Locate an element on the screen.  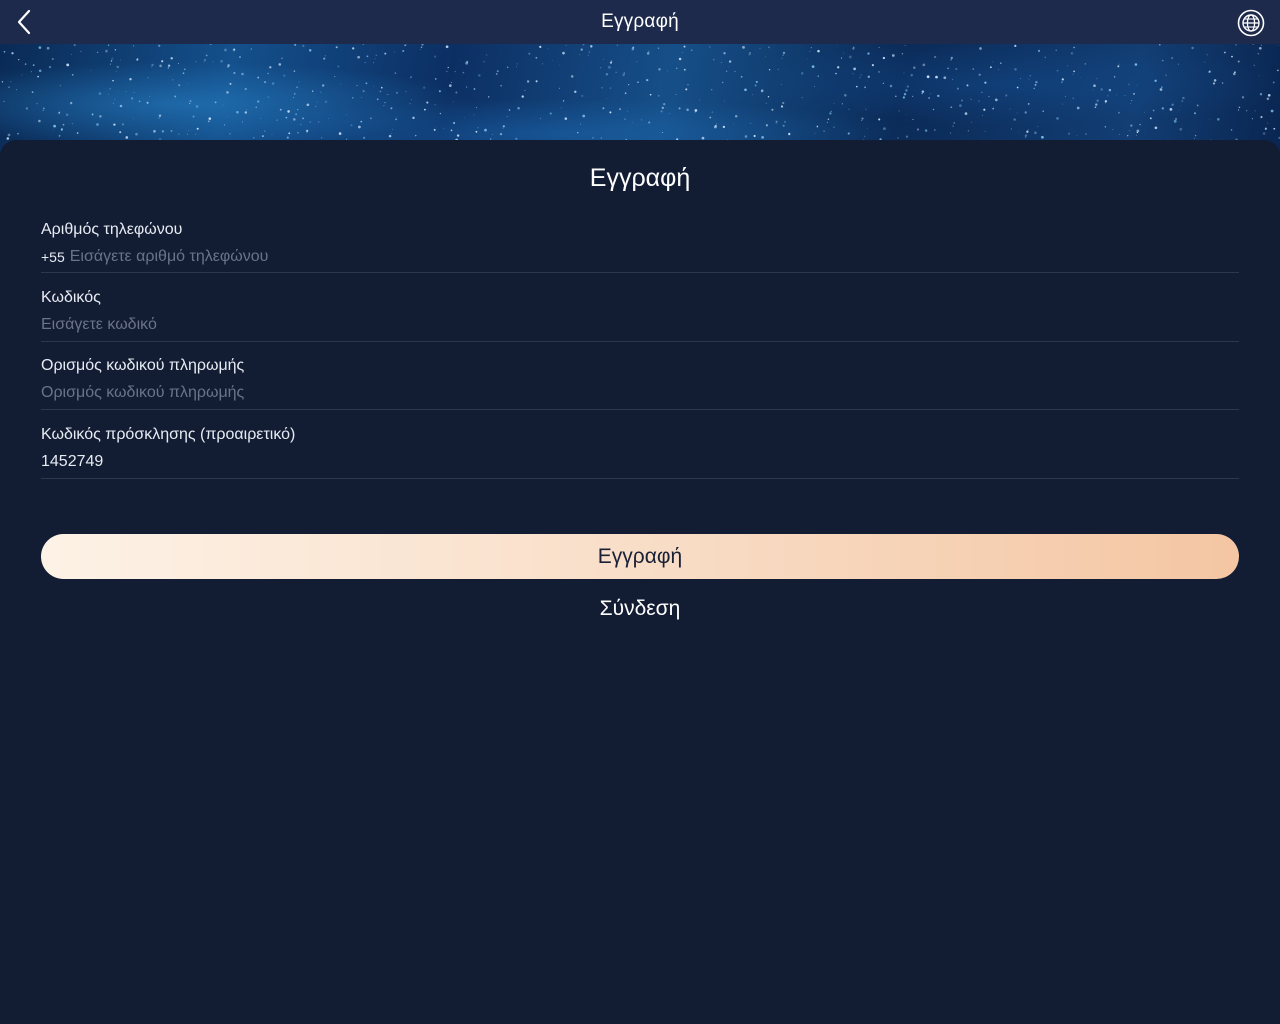
payment-password-field: Ορισμός κωδικού πληρωμής is located at coordinates (640, 383).